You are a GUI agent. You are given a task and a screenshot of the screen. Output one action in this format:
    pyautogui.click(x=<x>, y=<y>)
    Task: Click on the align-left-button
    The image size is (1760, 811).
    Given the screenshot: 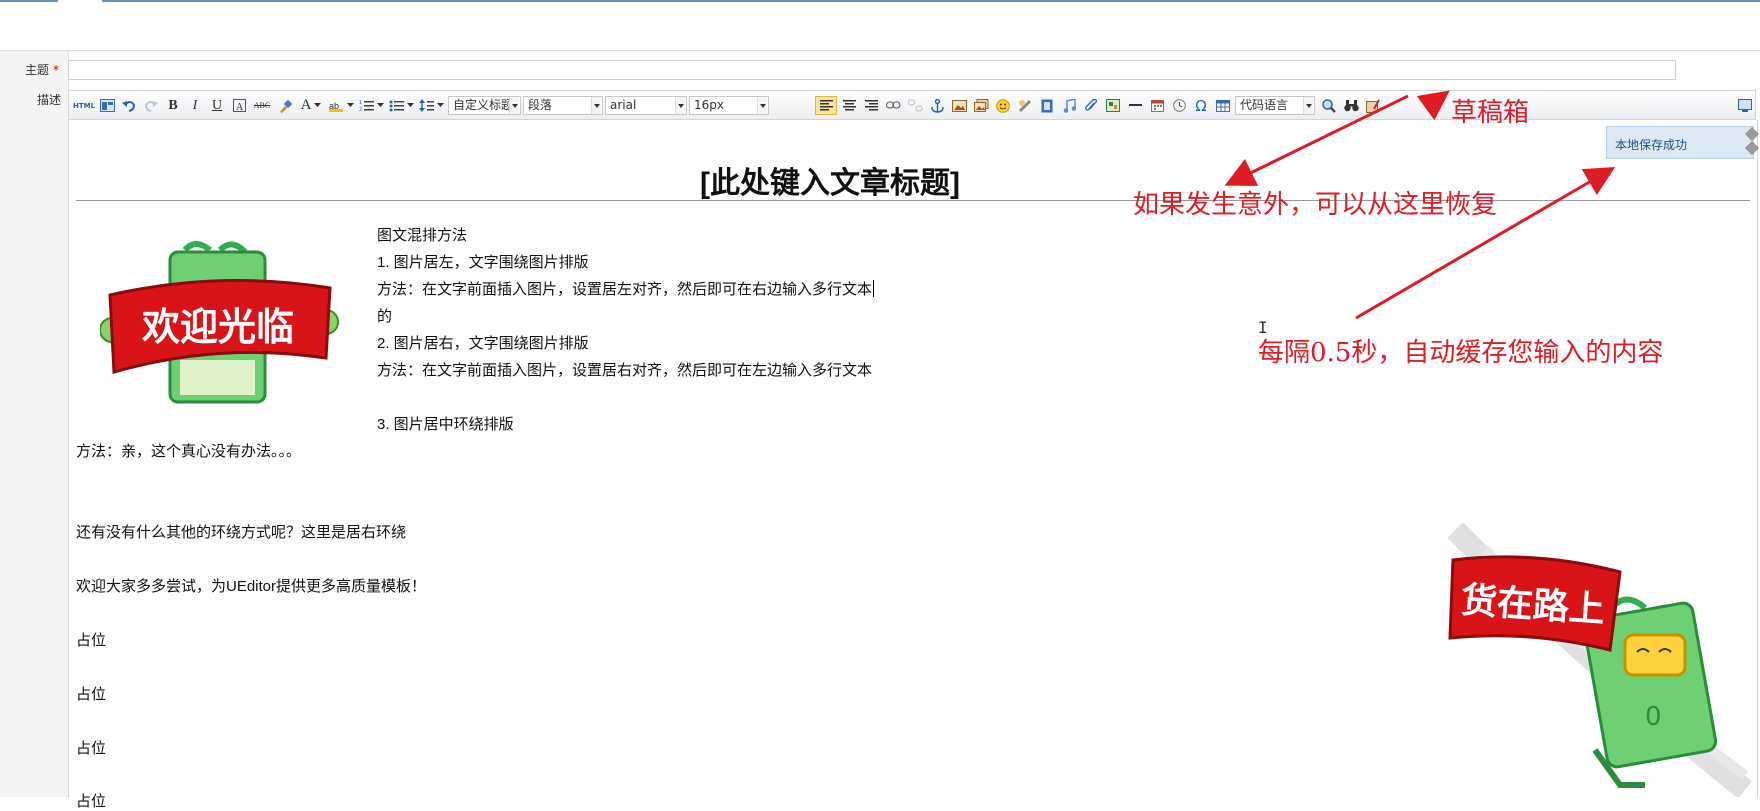 What is the action you would take?
    pyautogui.click(x=826, y=105)
    